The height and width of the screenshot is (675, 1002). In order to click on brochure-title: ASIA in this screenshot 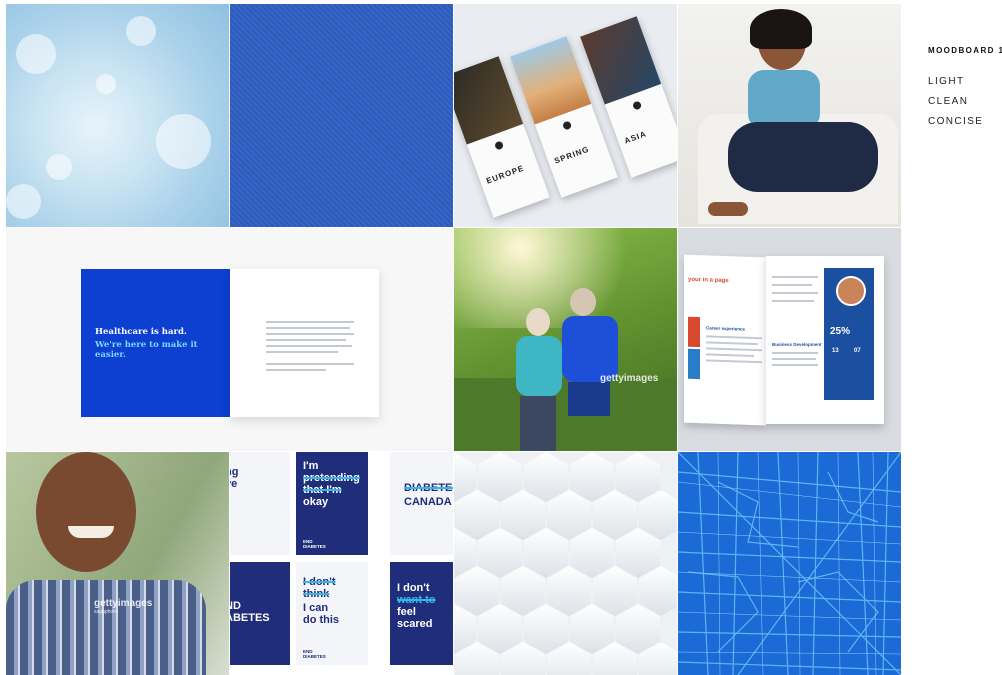, I will do `click(635, 137)`.